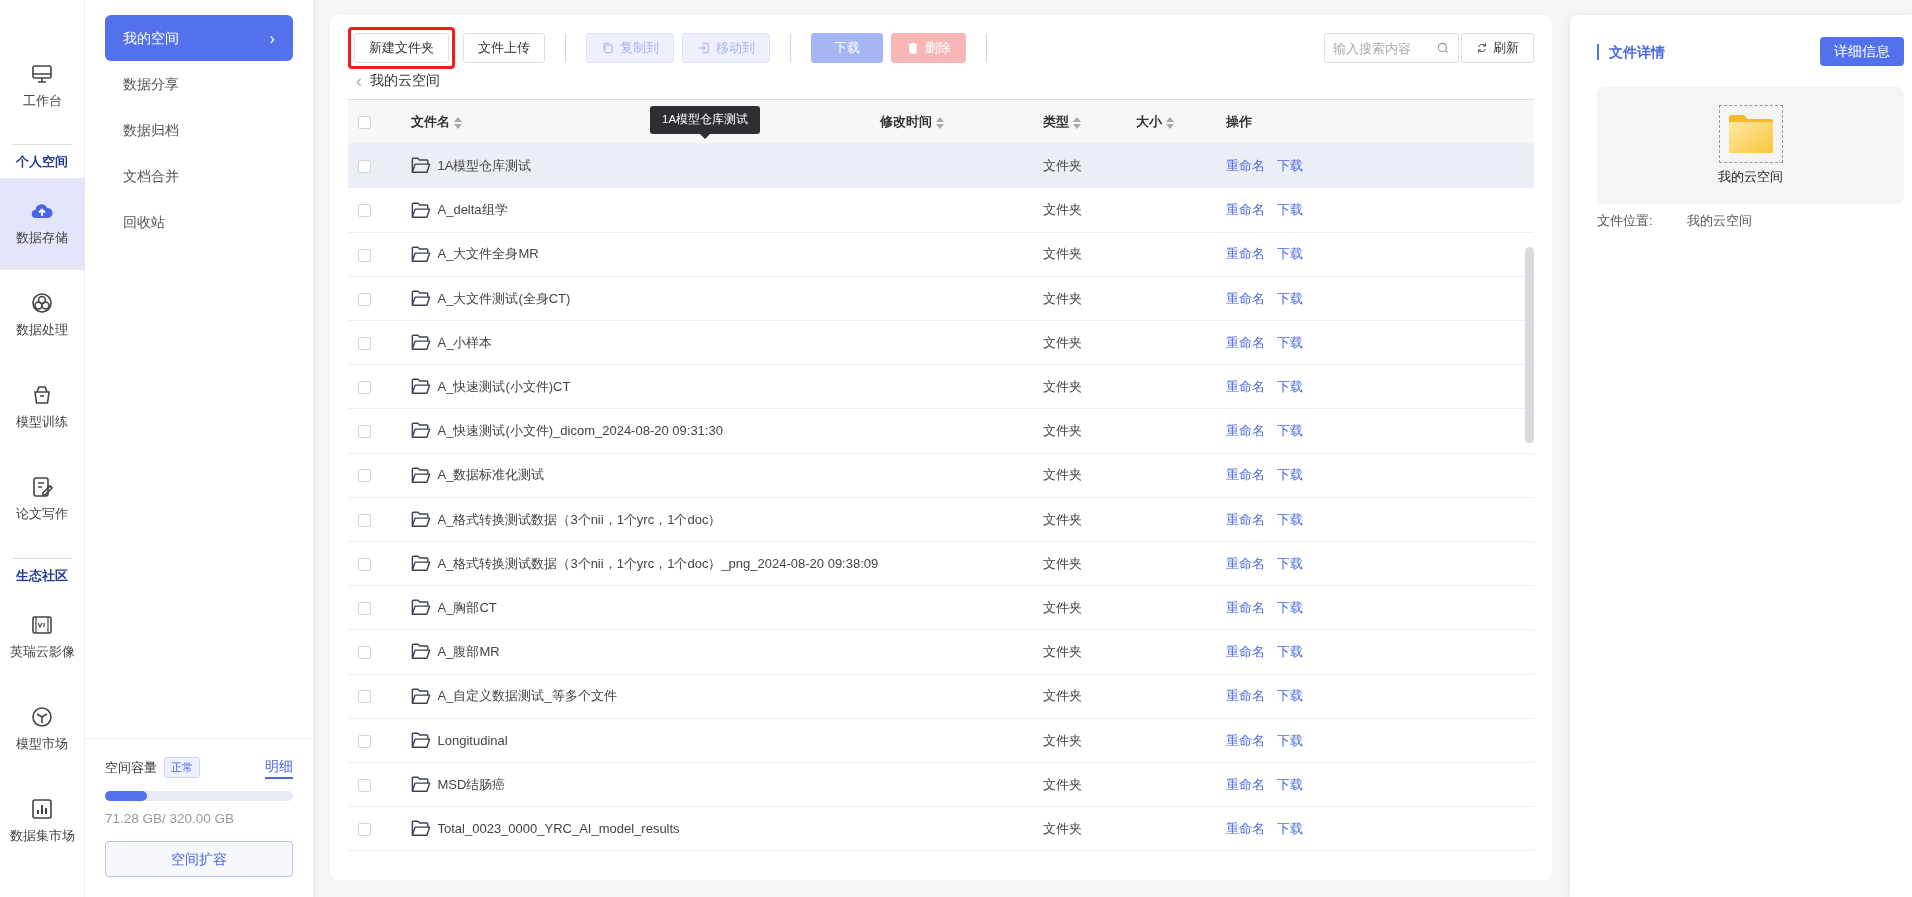  I want to click on nav-item: 数据处理, so click(42, 315).